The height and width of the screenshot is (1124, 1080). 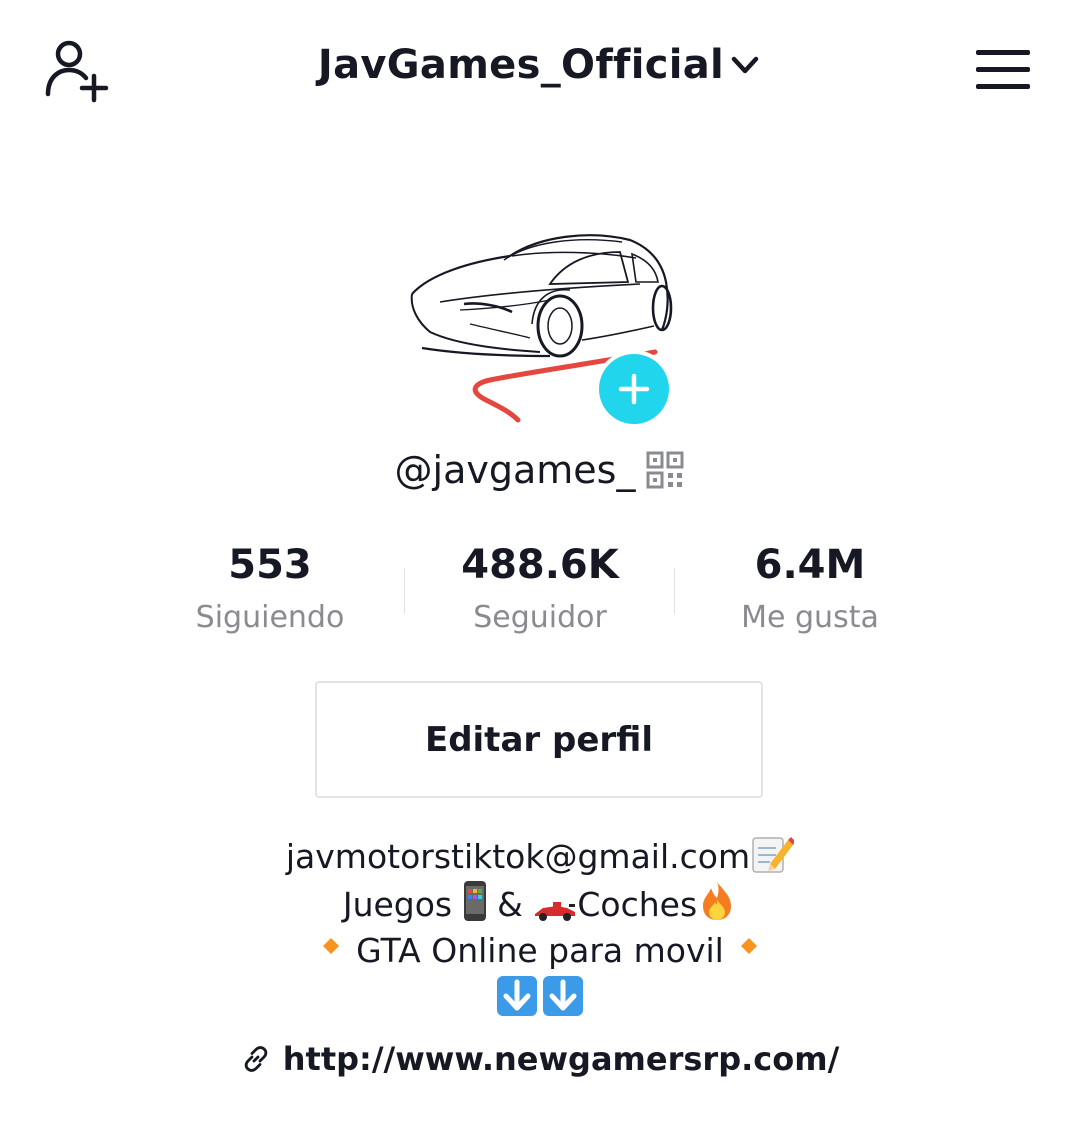 What do you see at coordinates (510, 904) in the screenshot?
I see `bio-ampersand: &` at bounding box center [510, 904].